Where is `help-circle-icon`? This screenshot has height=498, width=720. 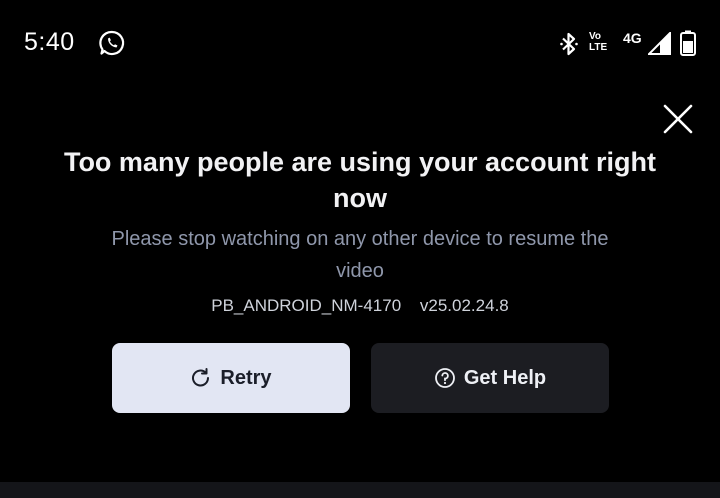
help-circle-icon is located at coordinates (444, 378).